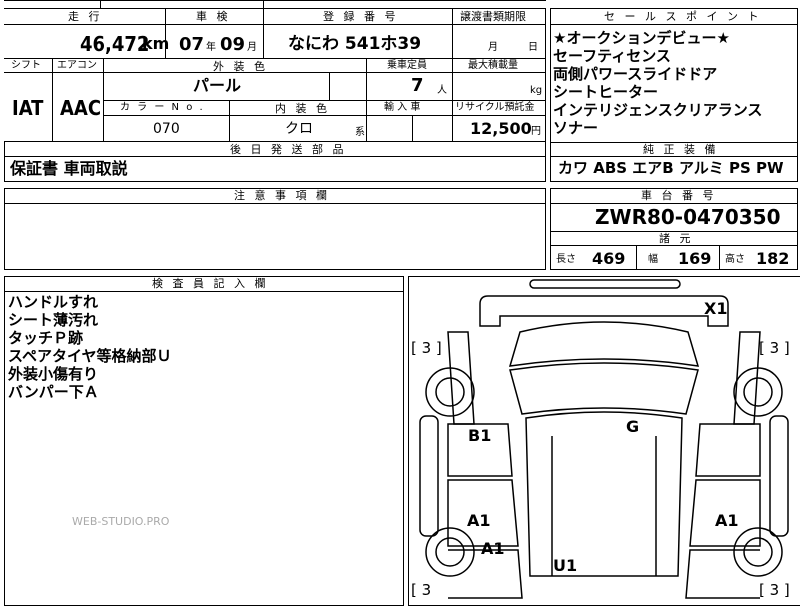  Describe the element at coordinates (402, 107) in the screenshot. I see `import-header: 輸 入 車` at that location.